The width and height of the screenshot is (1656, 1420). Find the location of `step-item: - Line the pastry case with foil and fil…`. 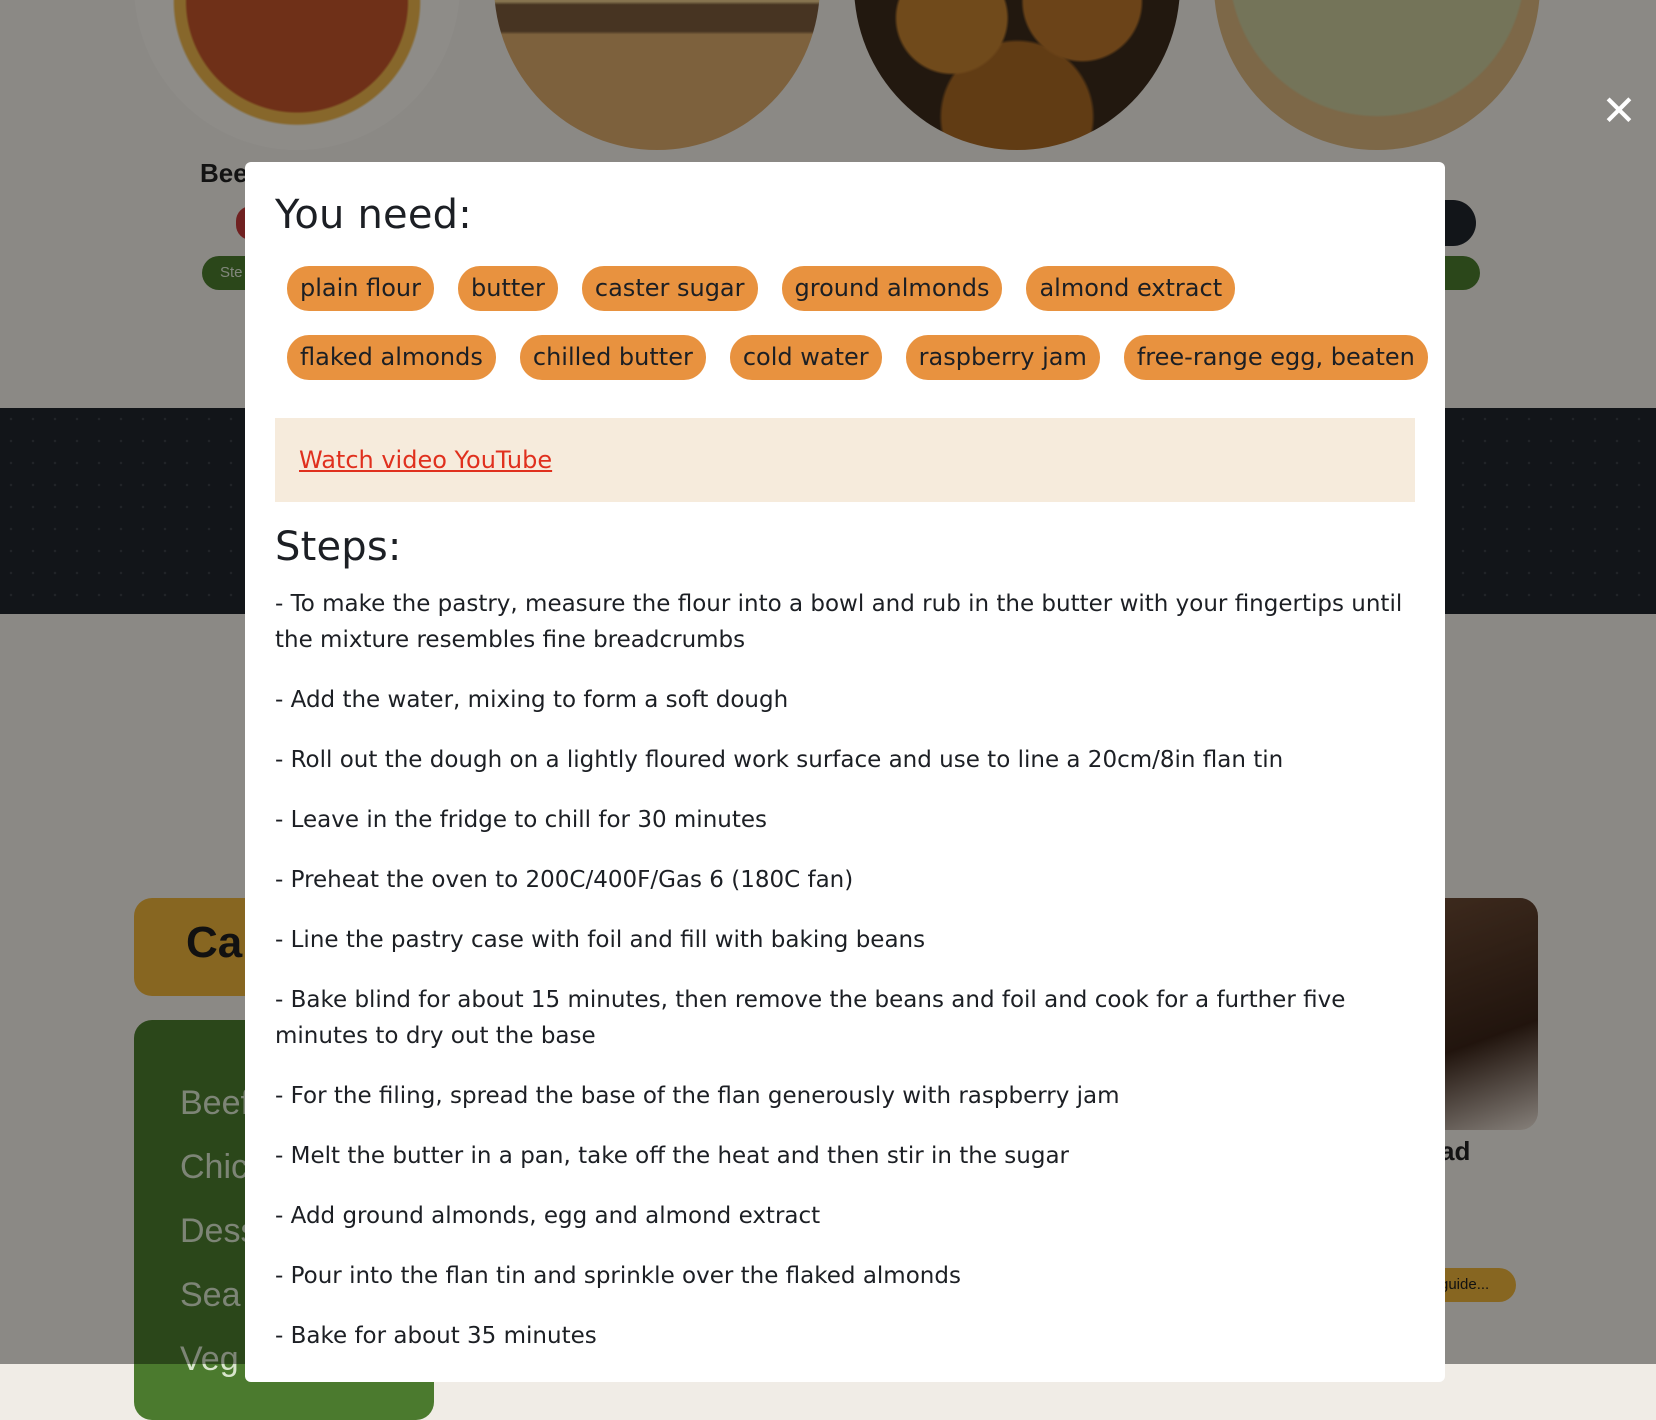

step-item: - Line the pastry case with foil and fil… is located at coordinates (600, 940).